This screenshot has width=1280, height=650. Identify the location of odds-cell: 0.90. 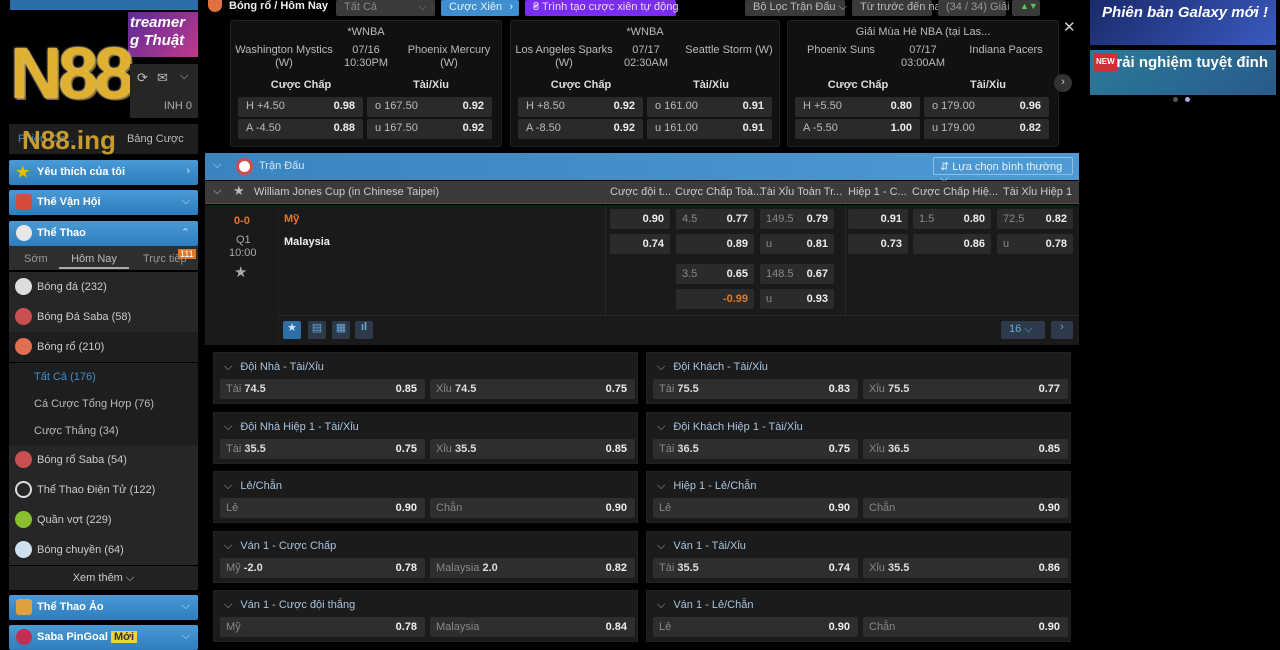
(640, 219).